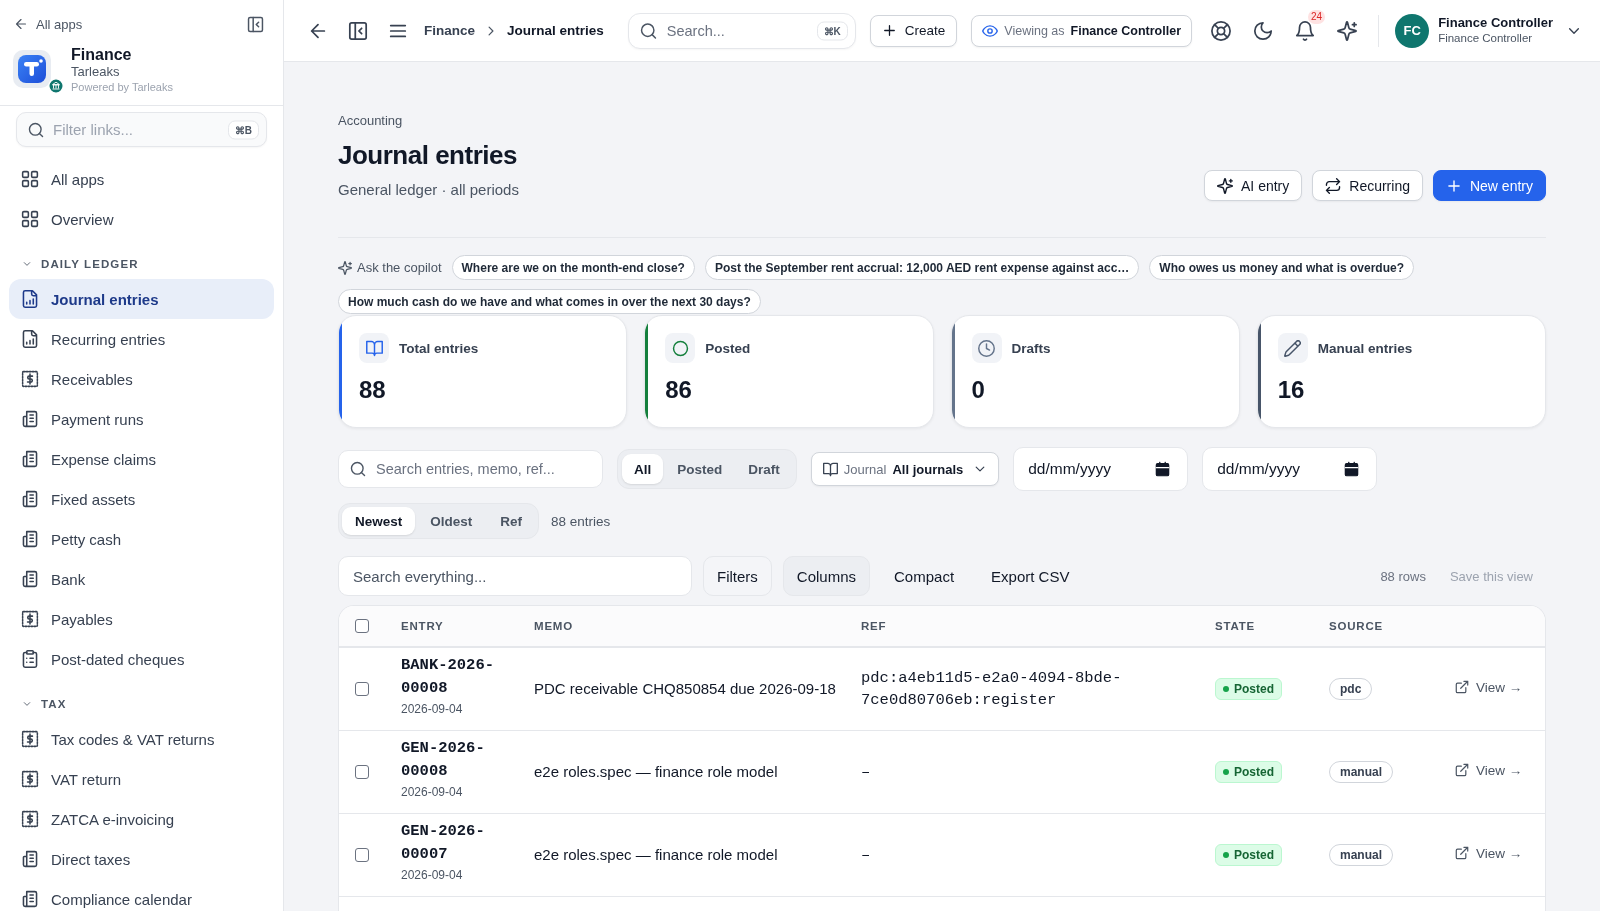 The height and width of the screenshot is (911, 1600). Describe the element at coordinates (56, 86) in the screenshot. I see `bank-badge-icon` at that location.